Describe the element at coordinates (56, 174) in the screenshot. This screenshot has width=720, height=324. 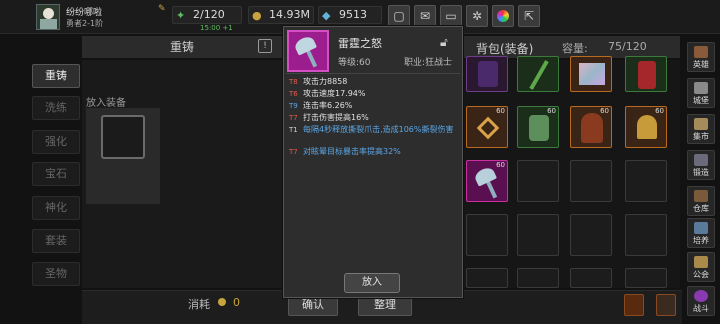
I see `menu-gem: 宝石` at that location.